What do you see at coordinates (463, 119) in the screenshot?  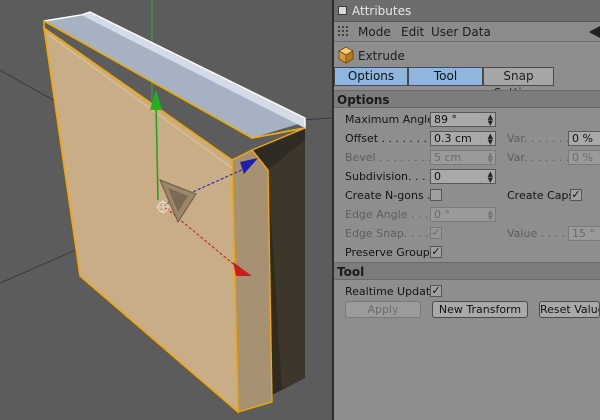 I see `maximum-angle-field: 89 ° ▲ ▼` at bounding box center [463, 119].